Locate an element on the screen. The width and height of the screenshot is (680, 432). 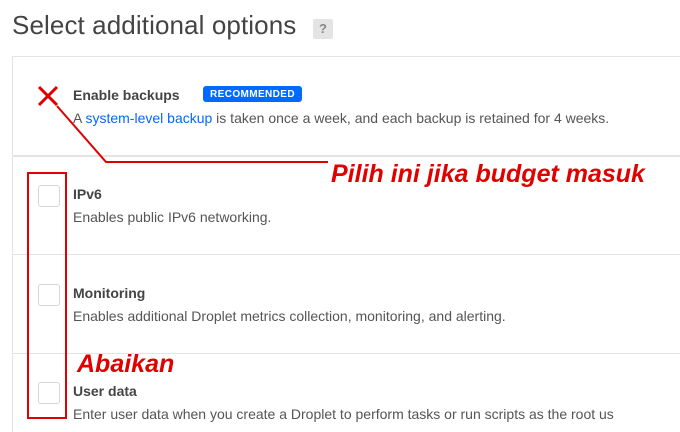
monitoring-label: Monitoring is located at coordinates (109, 293).